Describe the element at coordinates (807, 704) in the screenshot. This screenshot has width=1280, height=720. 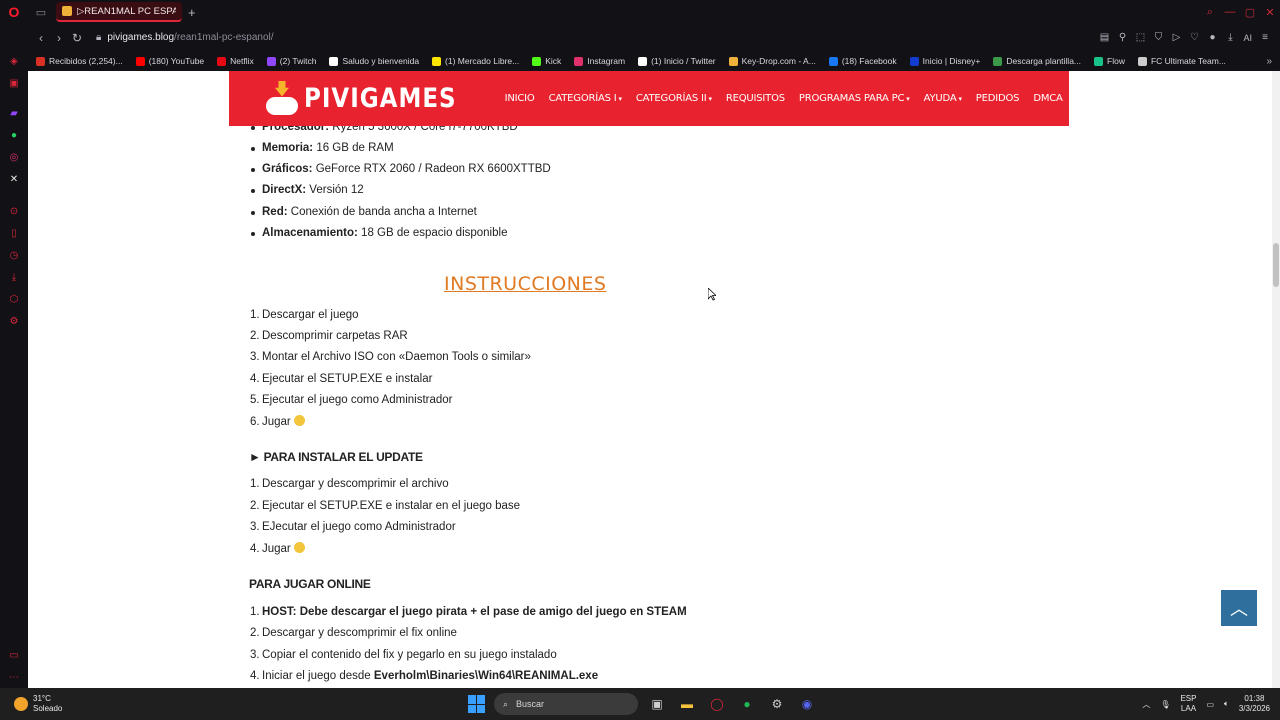
I see `discord-icon: ◉` at that location.